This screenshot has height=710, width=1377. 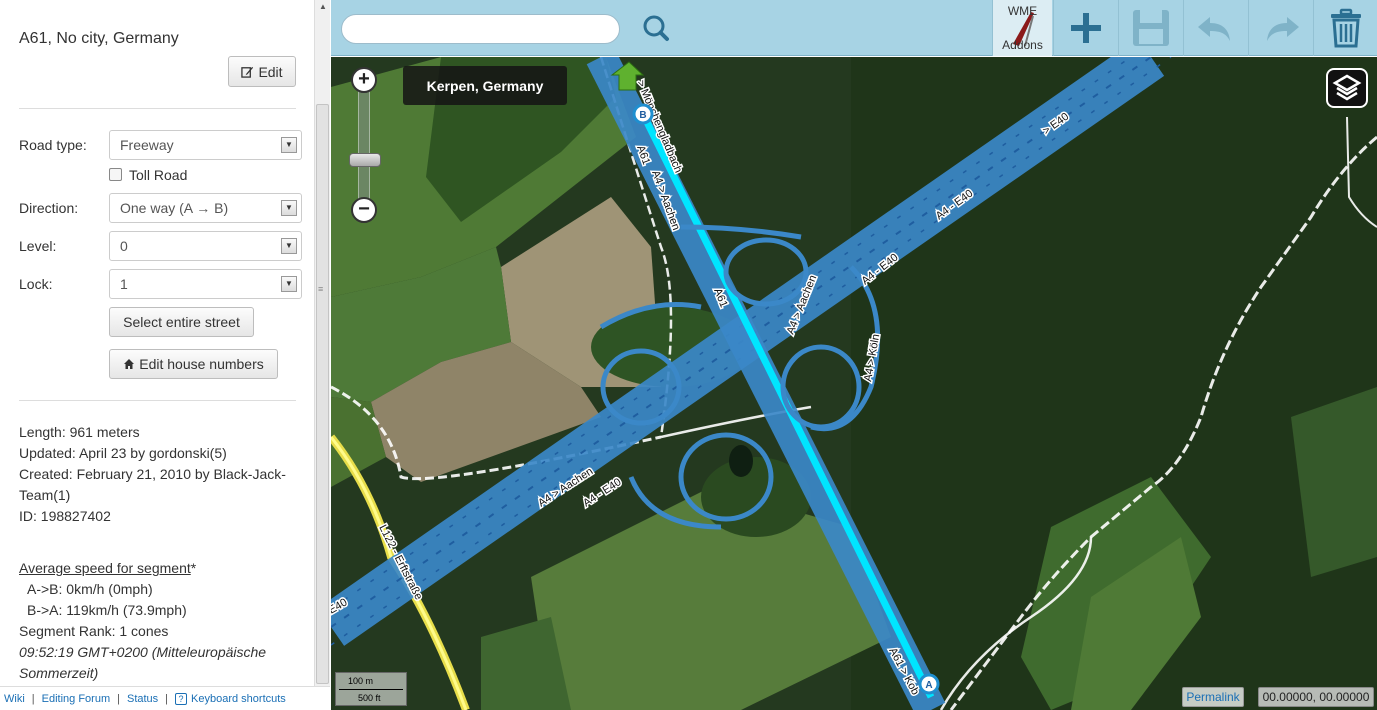 What do you see at coordinates (14, 699) in the screenshot?
I see `wiki-link: Wiki` at bounding box center [14, 699].